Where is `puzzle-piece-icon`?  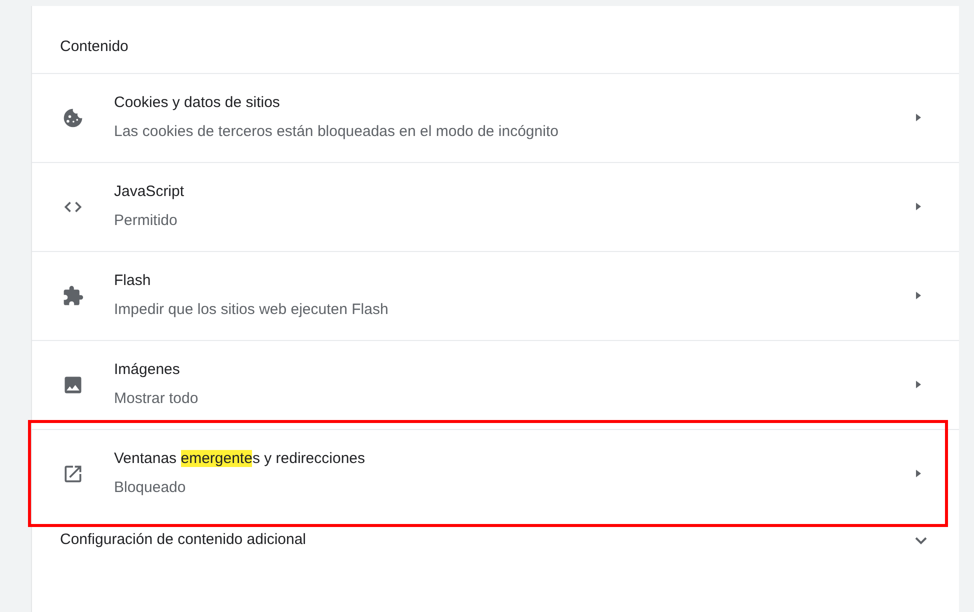 puzzle-piece-icon is located at coordinates (73, 295).